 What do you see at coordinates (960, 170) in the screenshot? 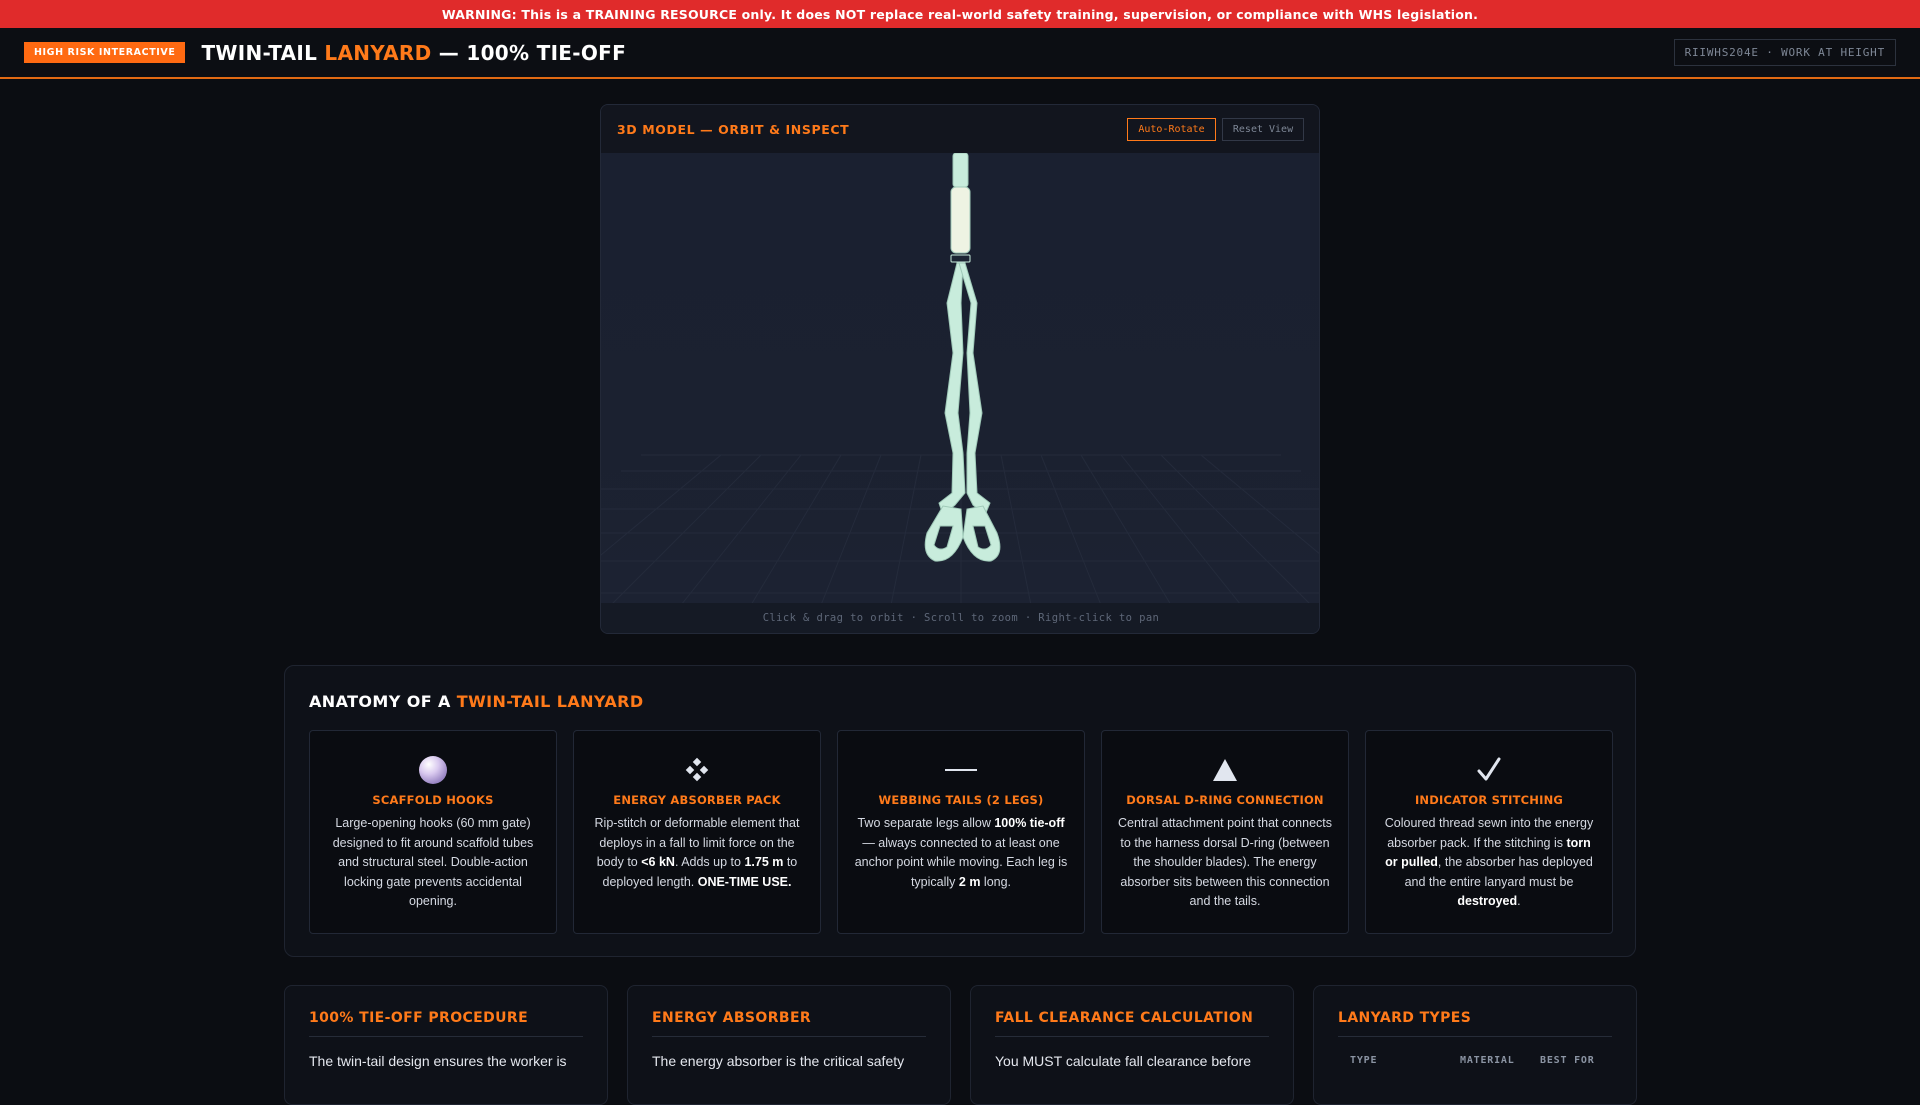
I see `energy-absorber-strap` at bounding box center [960, 170].